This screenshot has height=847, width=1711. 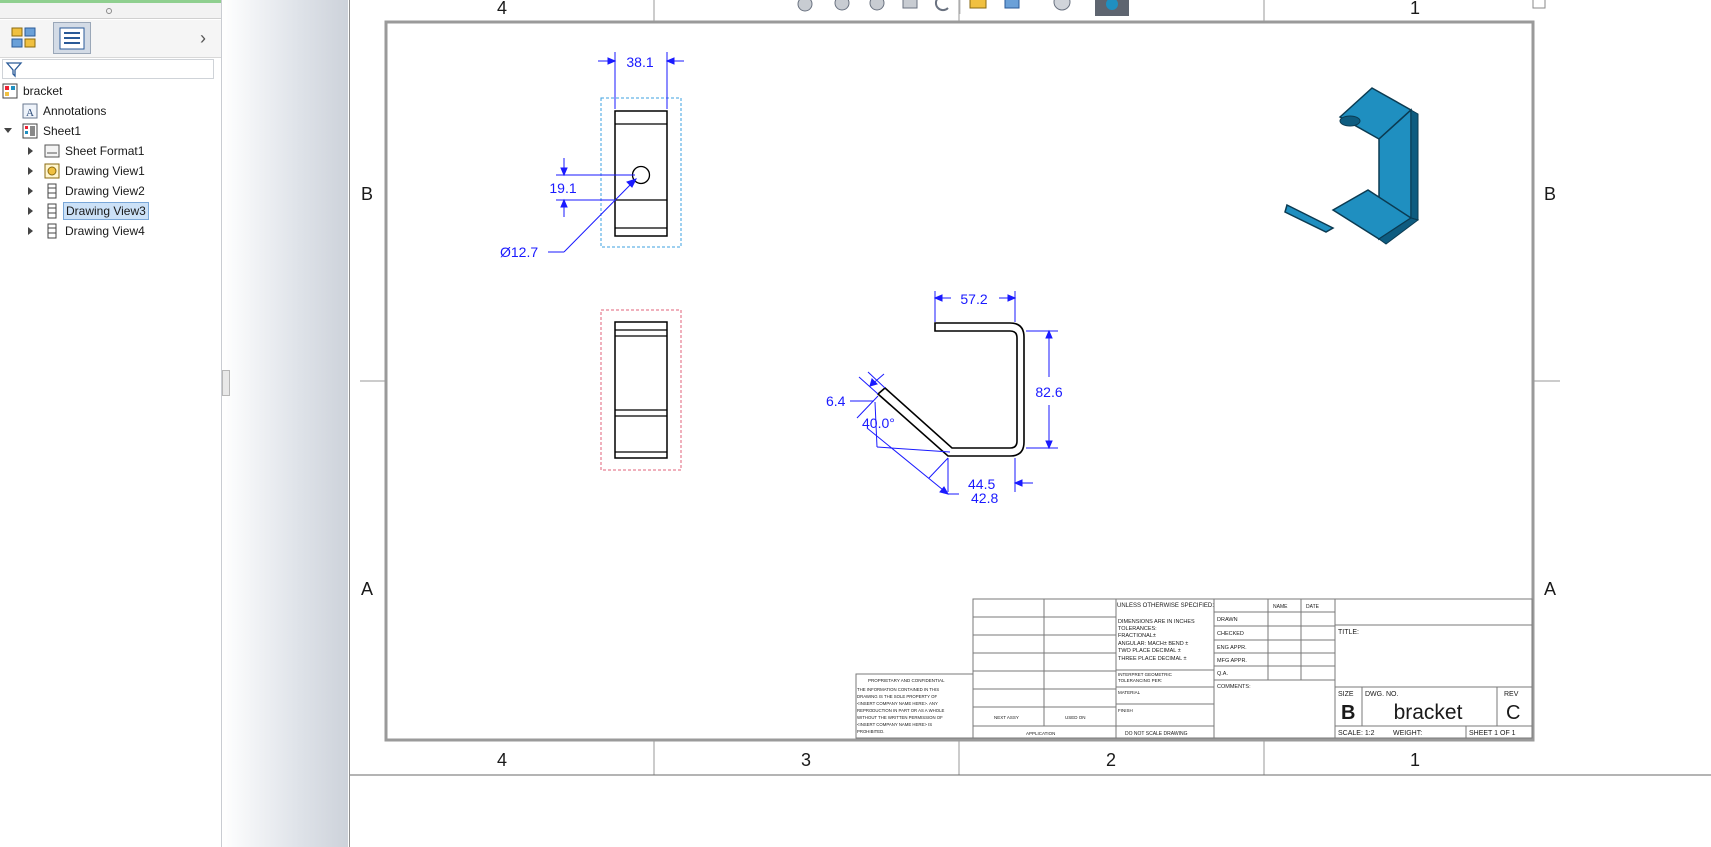 What do you see at coordinates (65, 111) in the screenshot?
I see `tree-item-annotations: A Annotations` at bounding box center [65, 111].